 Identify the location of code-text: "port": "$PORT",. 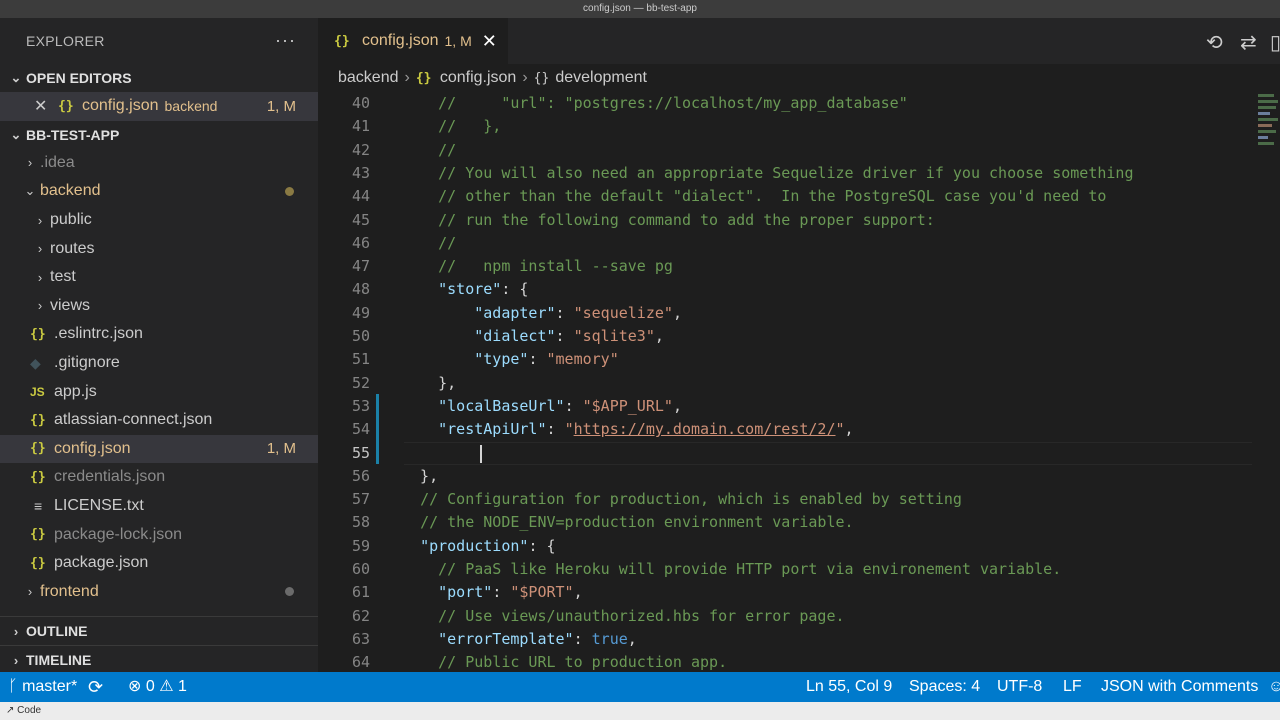
(492, 592).